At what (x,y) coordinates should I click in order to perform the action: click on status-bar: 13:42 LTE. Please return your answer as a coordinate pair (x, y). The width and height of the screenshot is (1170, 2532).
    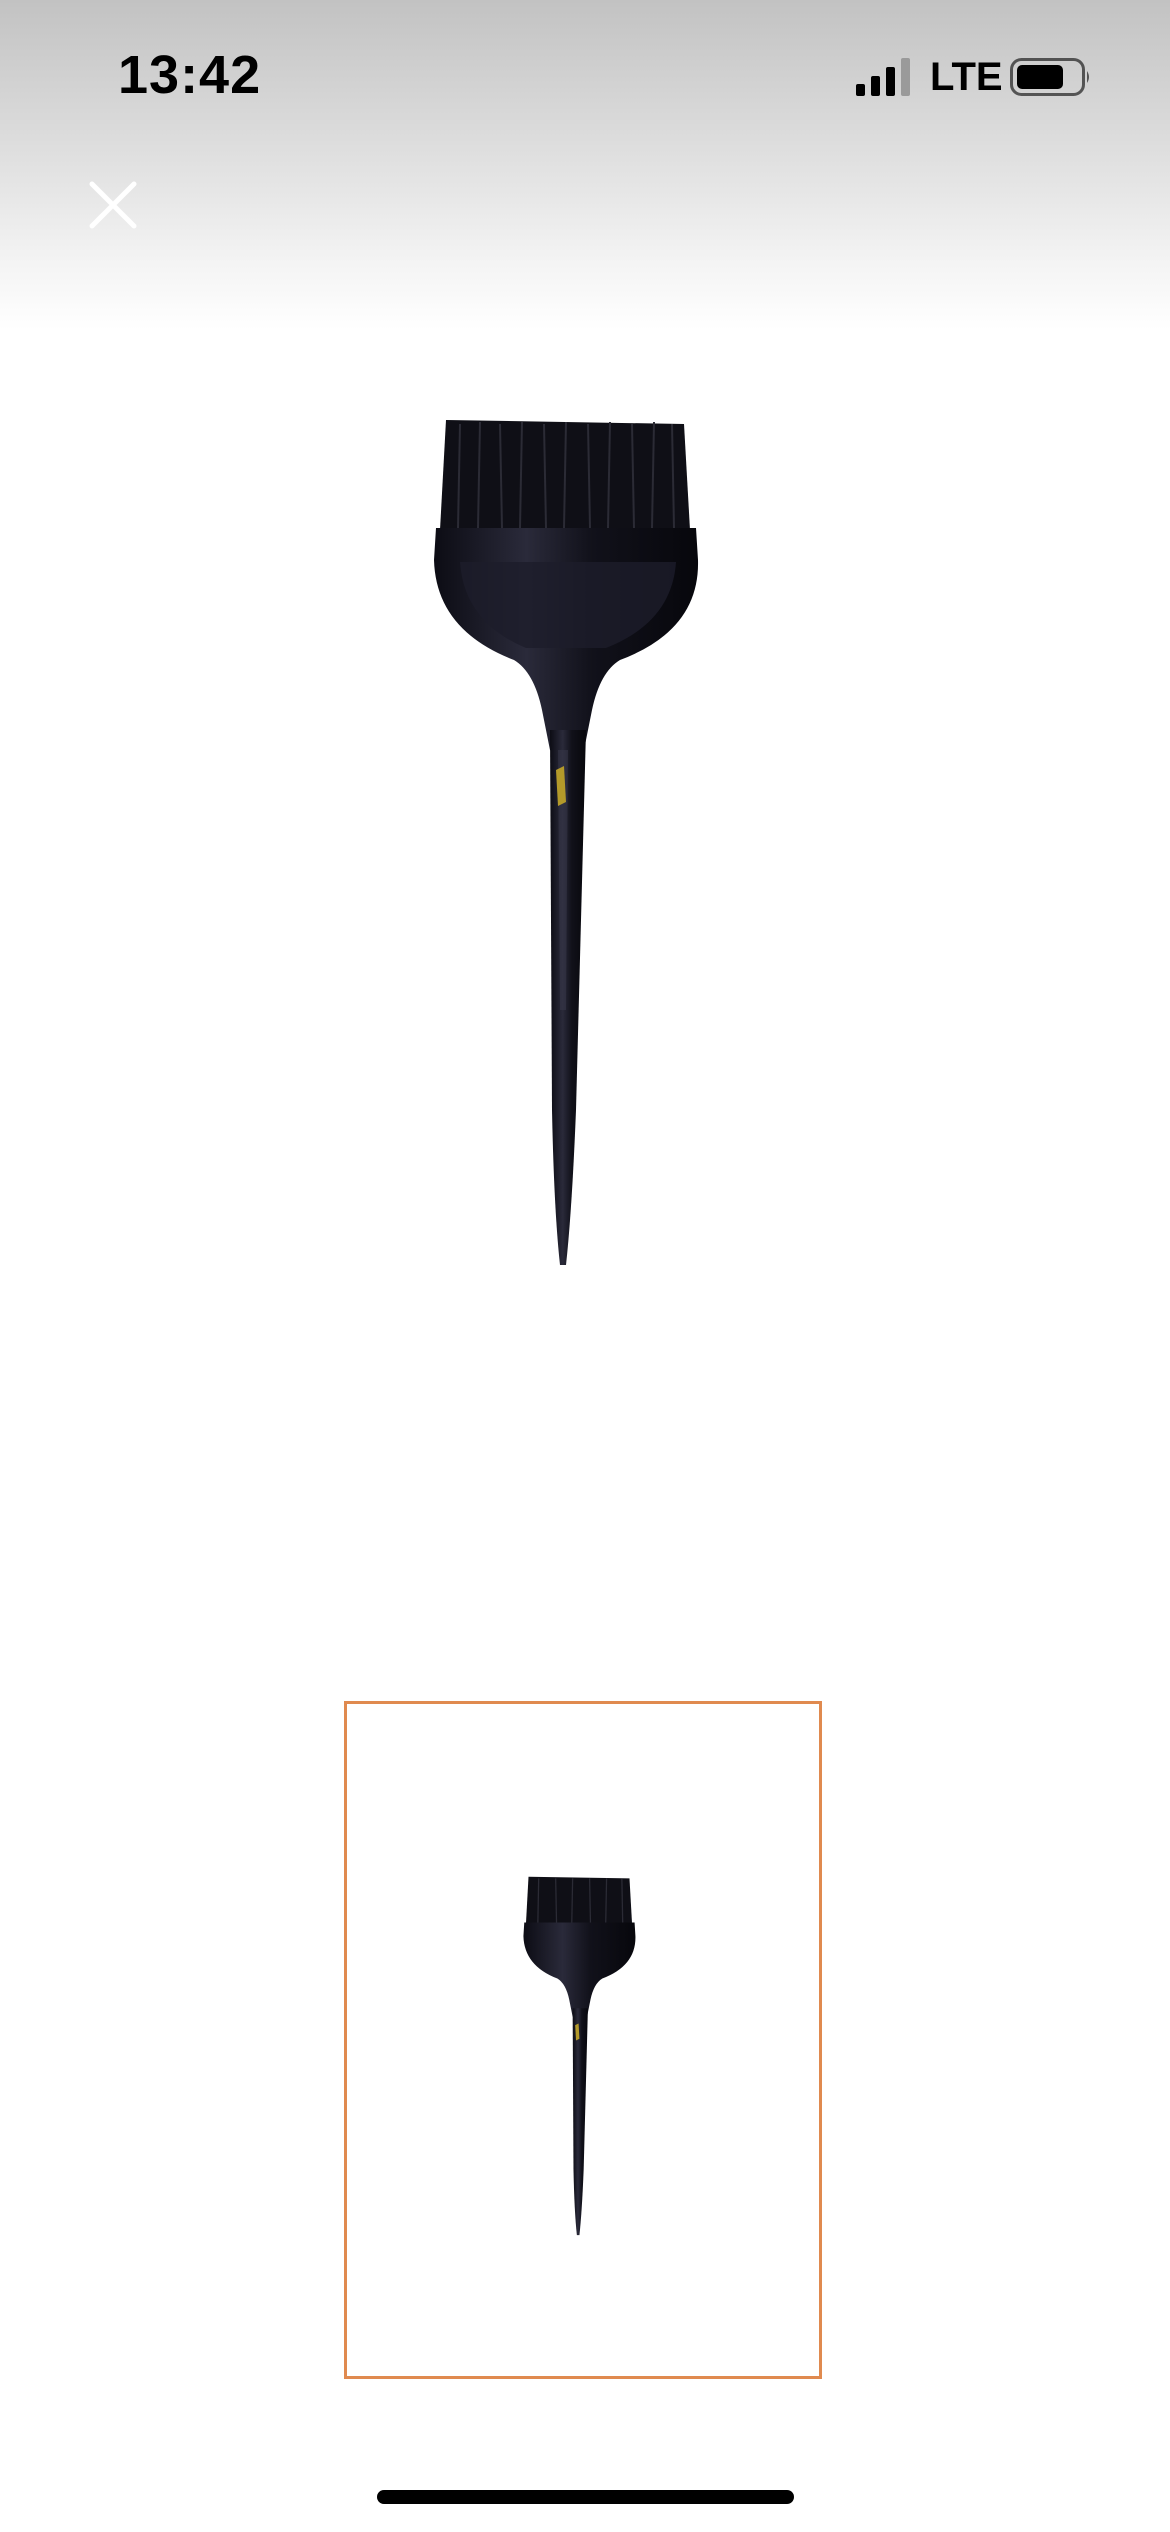
    Looking at the image, I should click on (585, 75).